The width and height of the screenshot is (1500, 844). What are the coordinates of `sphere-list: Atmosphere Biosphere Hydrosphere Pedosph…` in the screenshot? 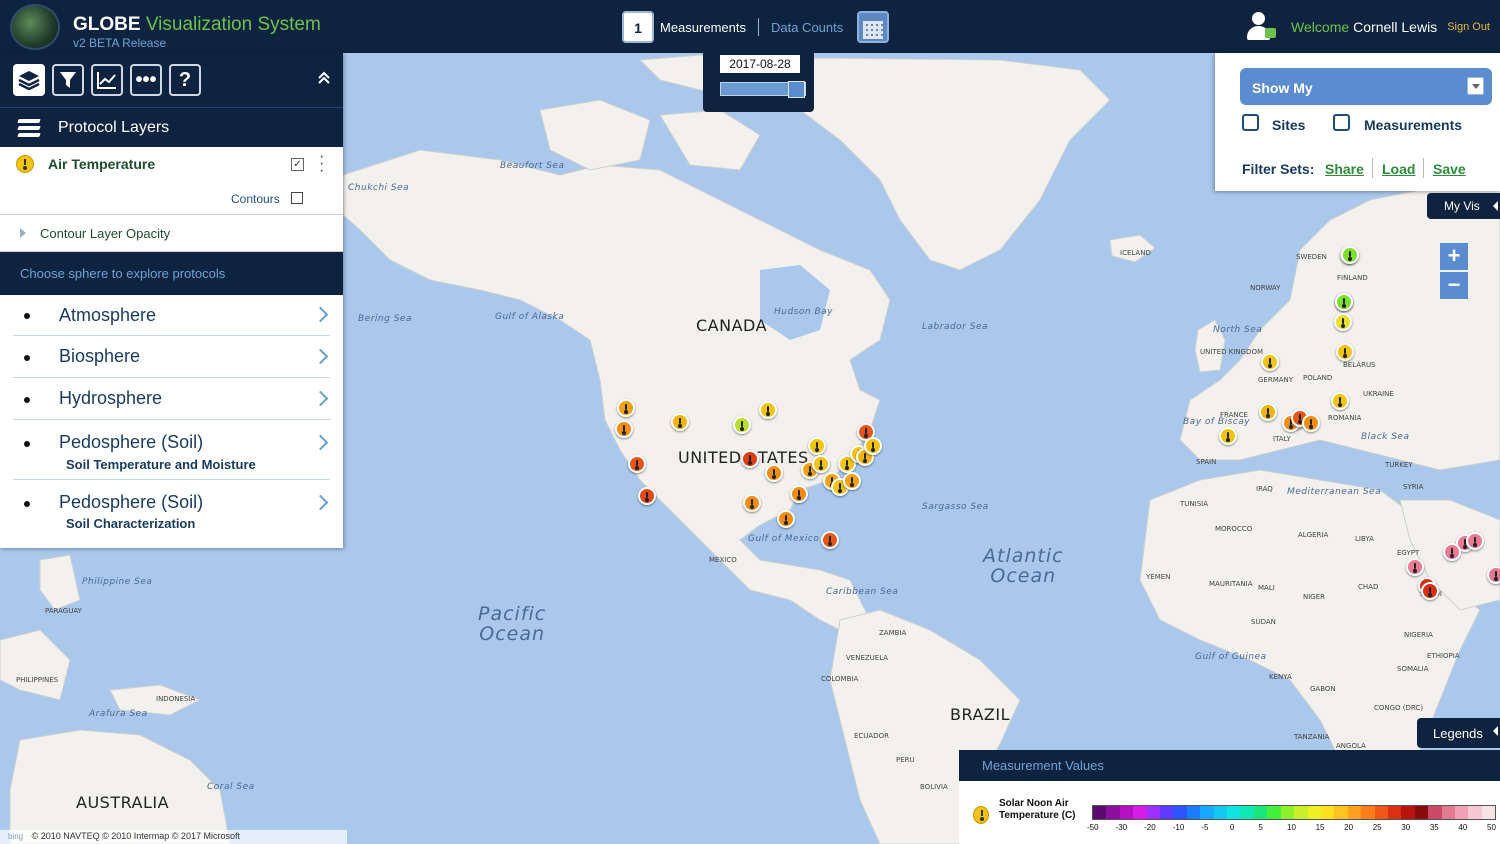 It's located at (171, 417).